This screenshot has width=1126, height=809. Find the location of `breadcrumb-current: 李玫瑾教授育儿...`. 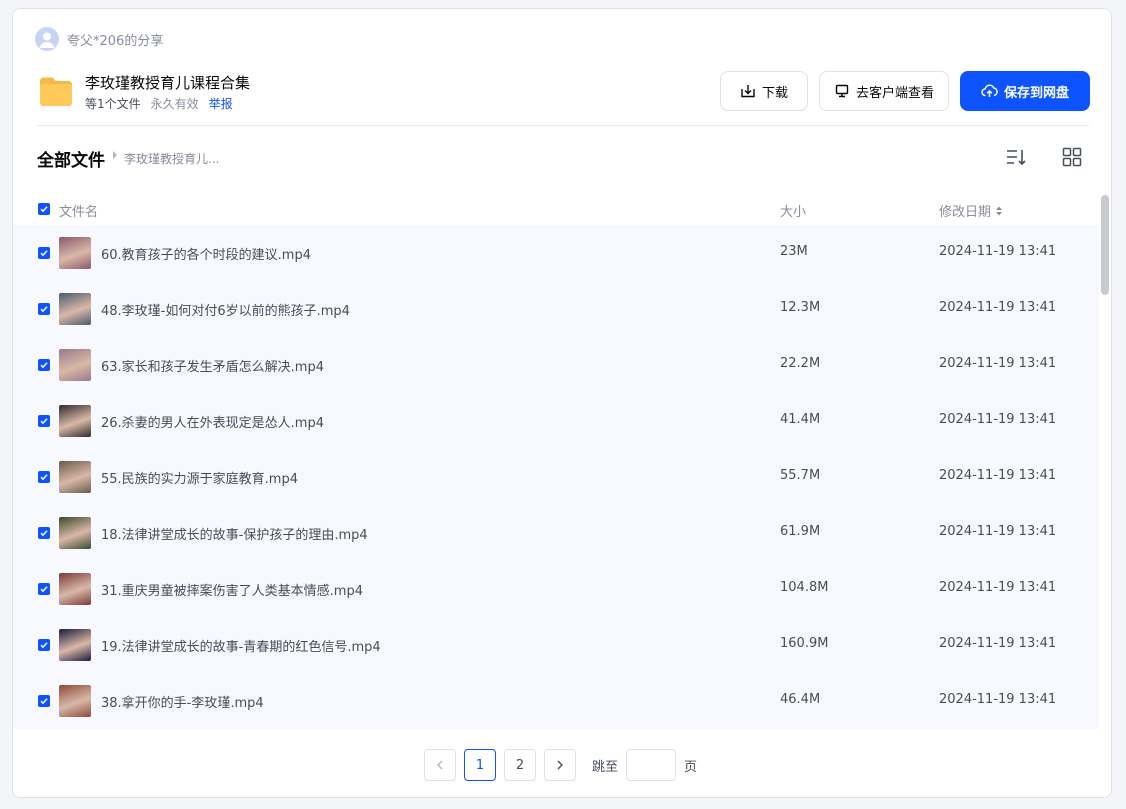

breadcrumb-current: 李玫瑾教授育儿... is located at coordinates (172, 159).